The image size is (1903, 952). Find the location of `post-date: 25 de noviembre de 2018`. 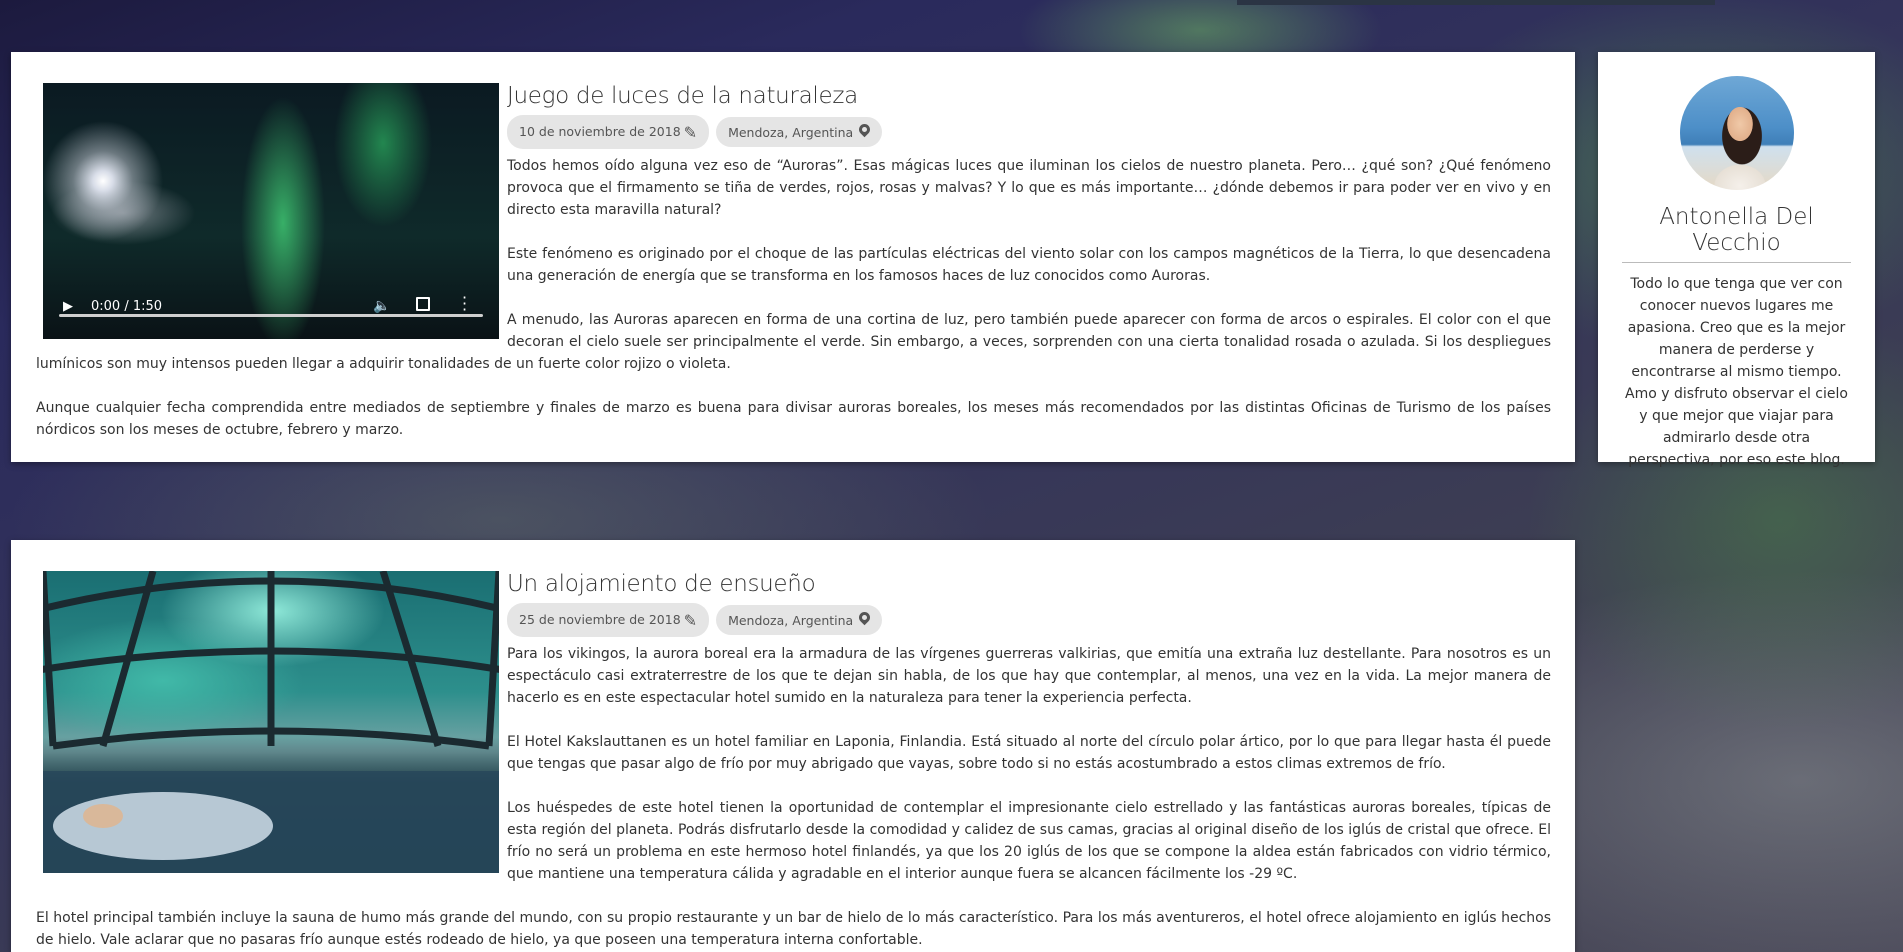

post-date: 25 de noviembre de 2018 is located at coordinates (600, 619).